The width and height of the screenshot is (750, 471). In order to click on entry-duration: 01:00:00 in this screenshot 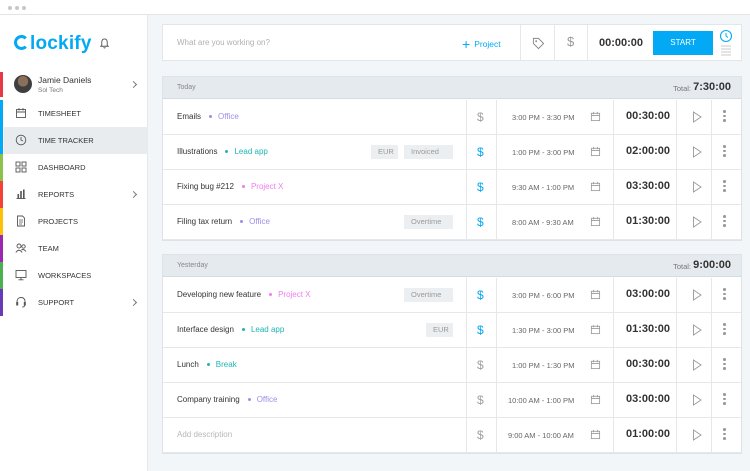, I will do `click(648, 434)`.